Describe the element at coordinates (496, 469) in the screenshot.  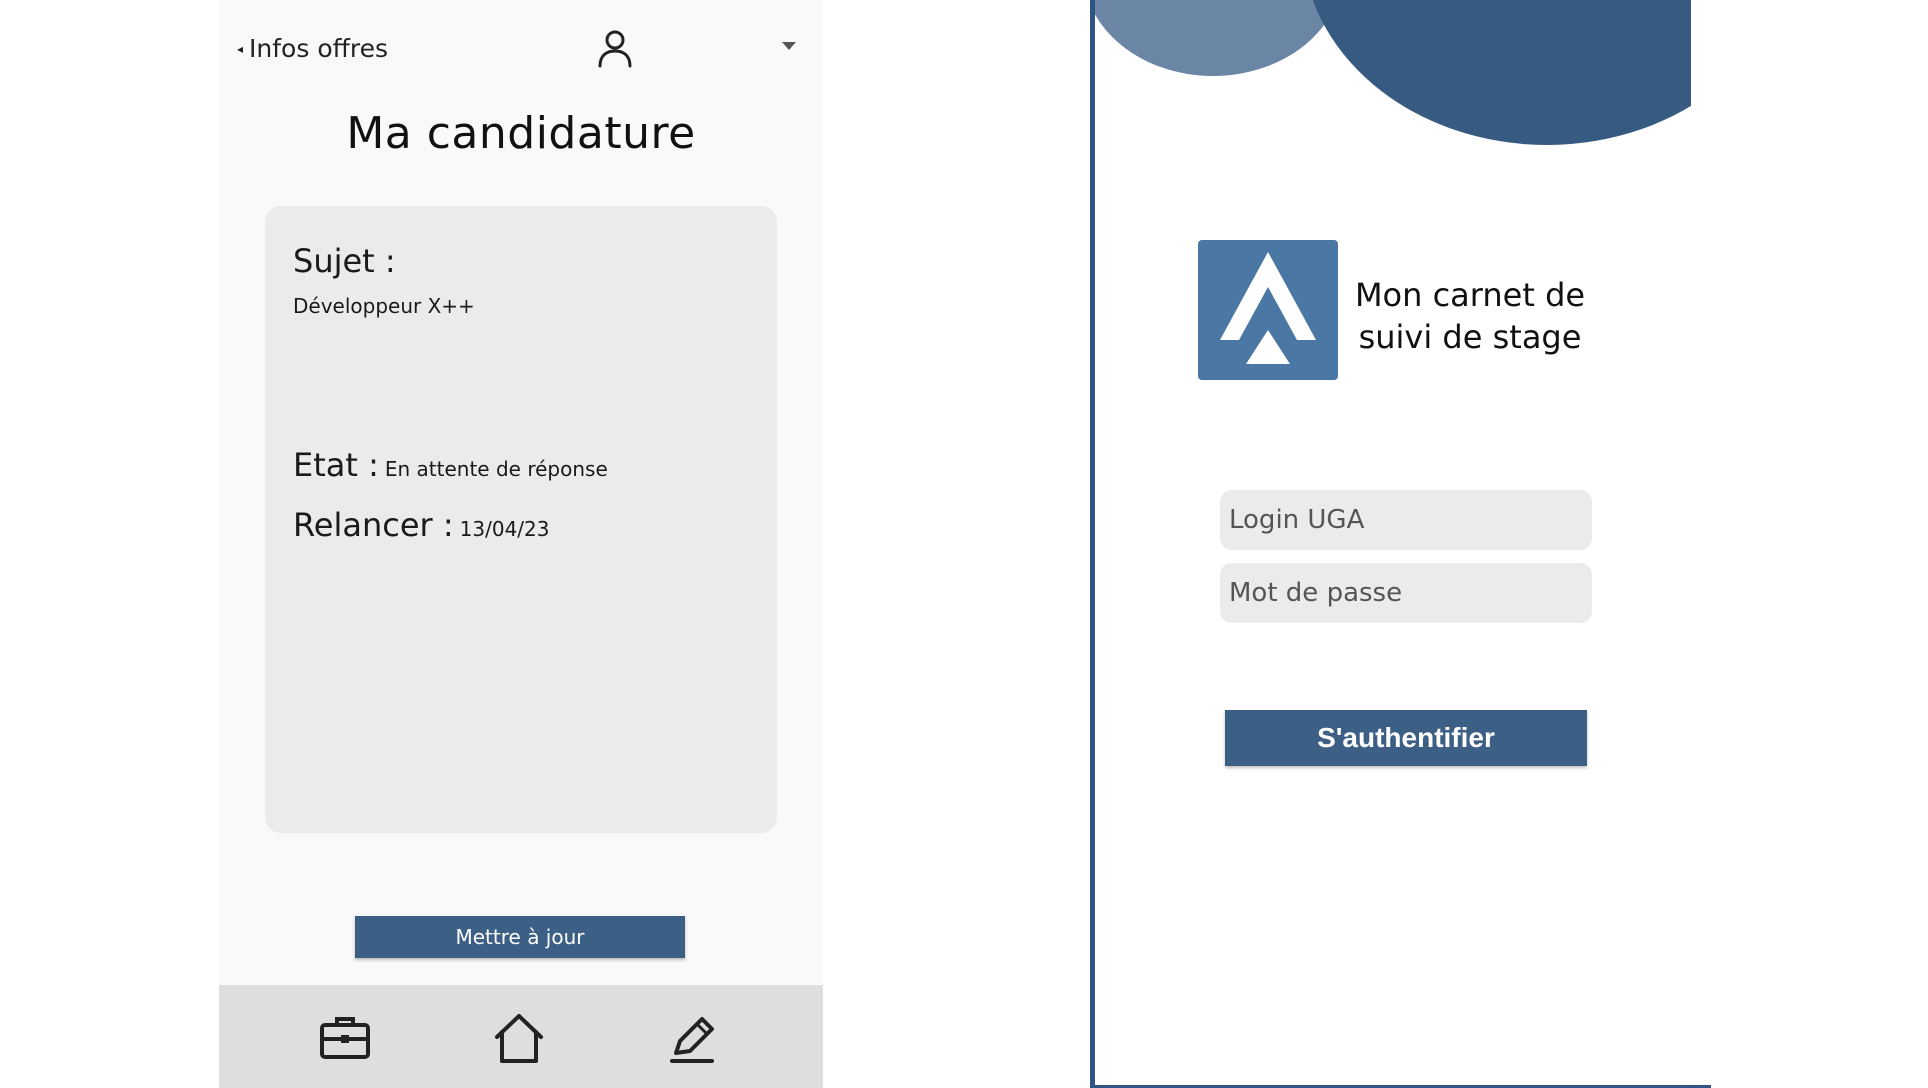
I see `state-value: En attente de réponse` at that location.